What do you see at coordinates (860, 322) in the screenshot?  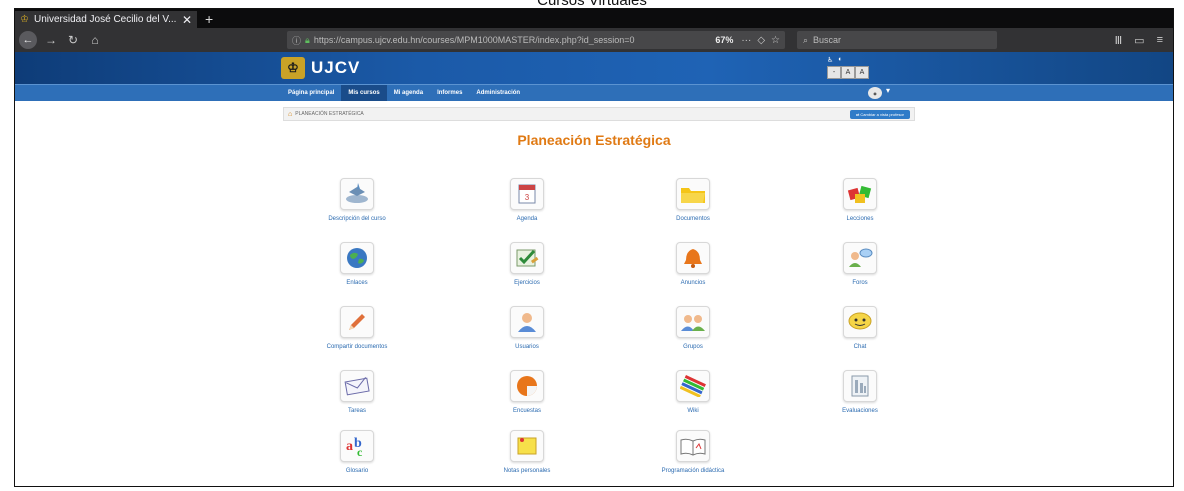 I see `chat-icon` at bounding box center [860, 322].